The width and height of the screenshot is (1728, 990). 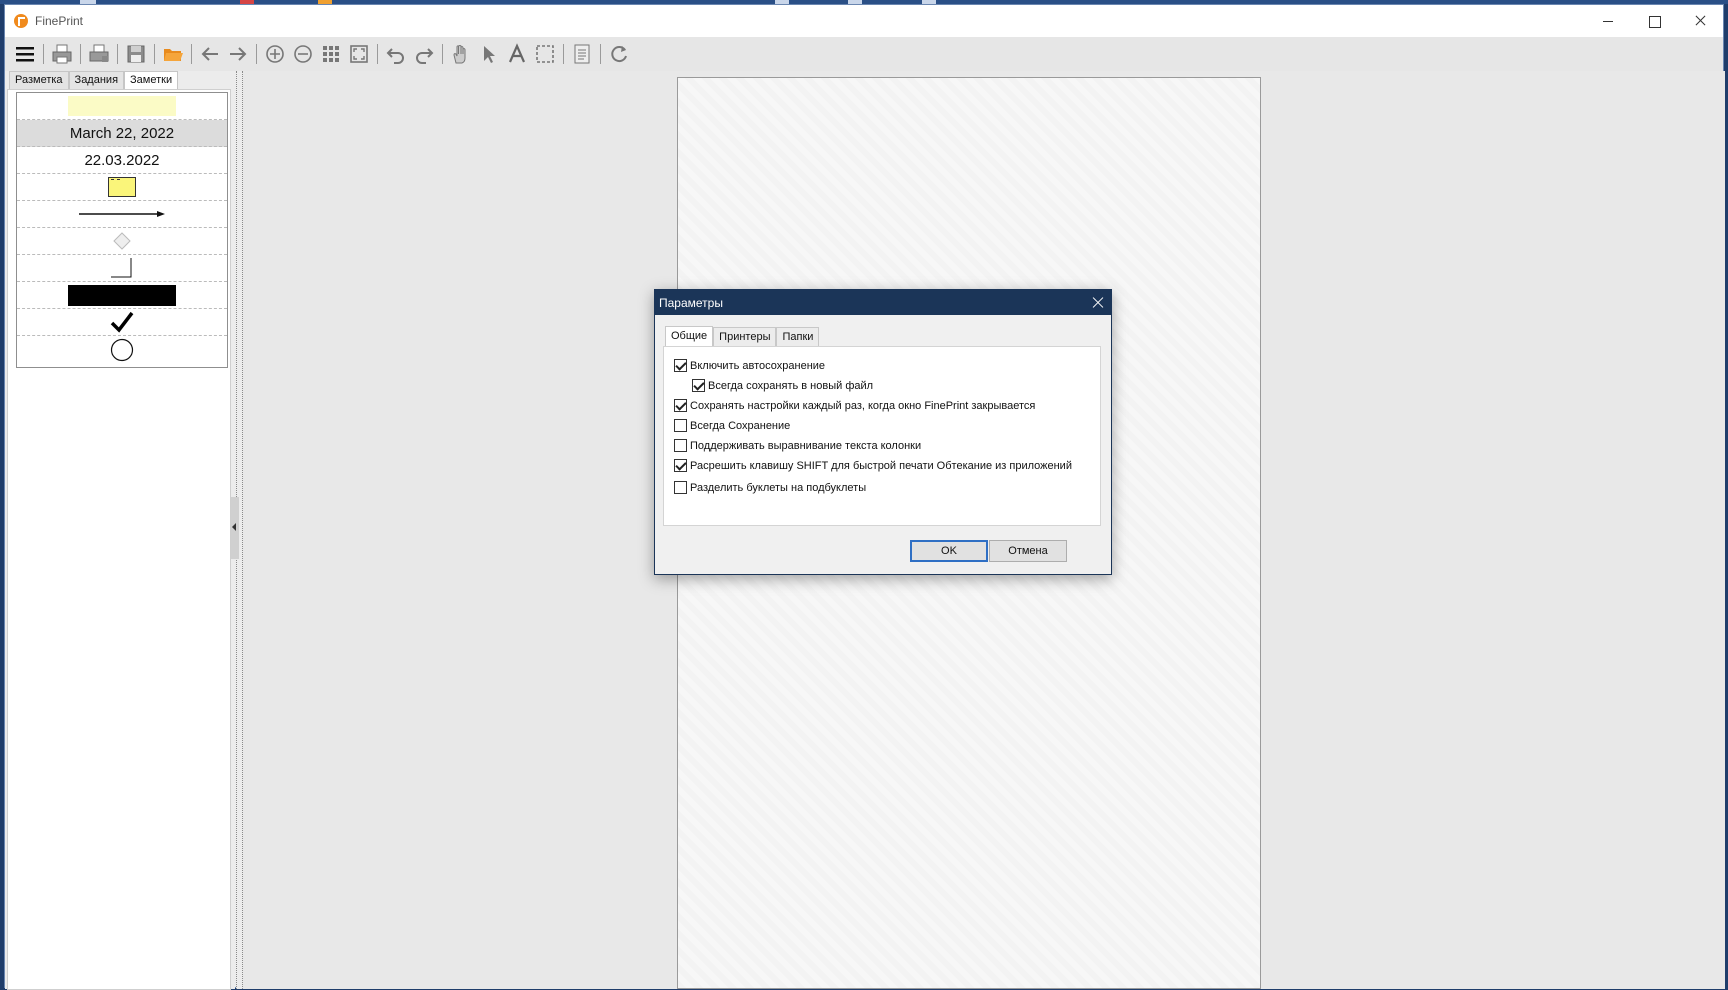 I want to click on always-save-checkbox, so click(x=680, y=425).